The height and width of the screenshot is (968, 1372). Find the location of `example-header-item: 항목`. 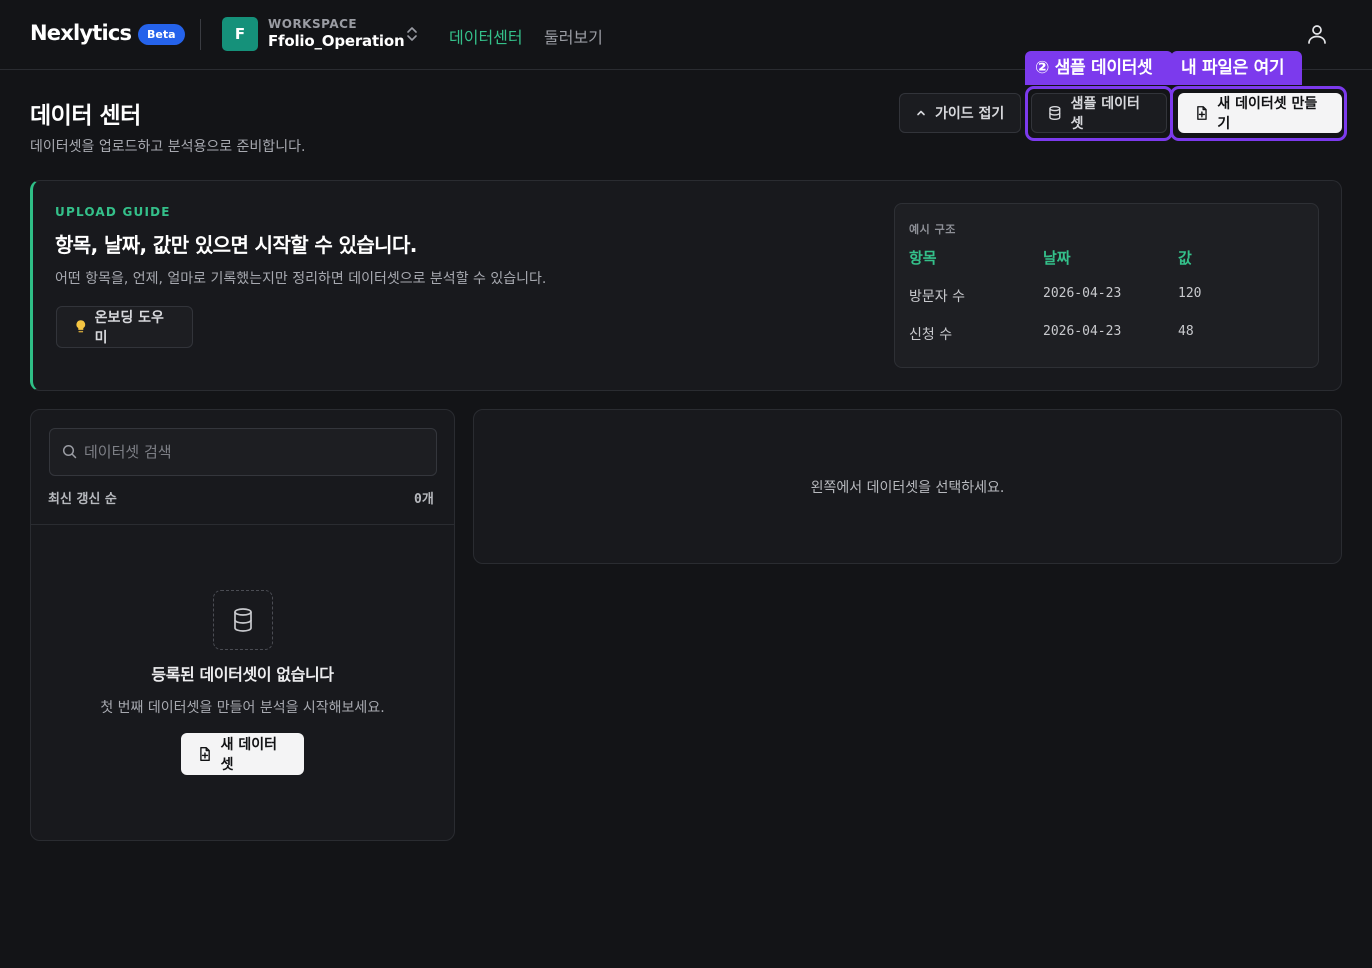

example-header-item: 항목 is located at coordinates (923, 258).